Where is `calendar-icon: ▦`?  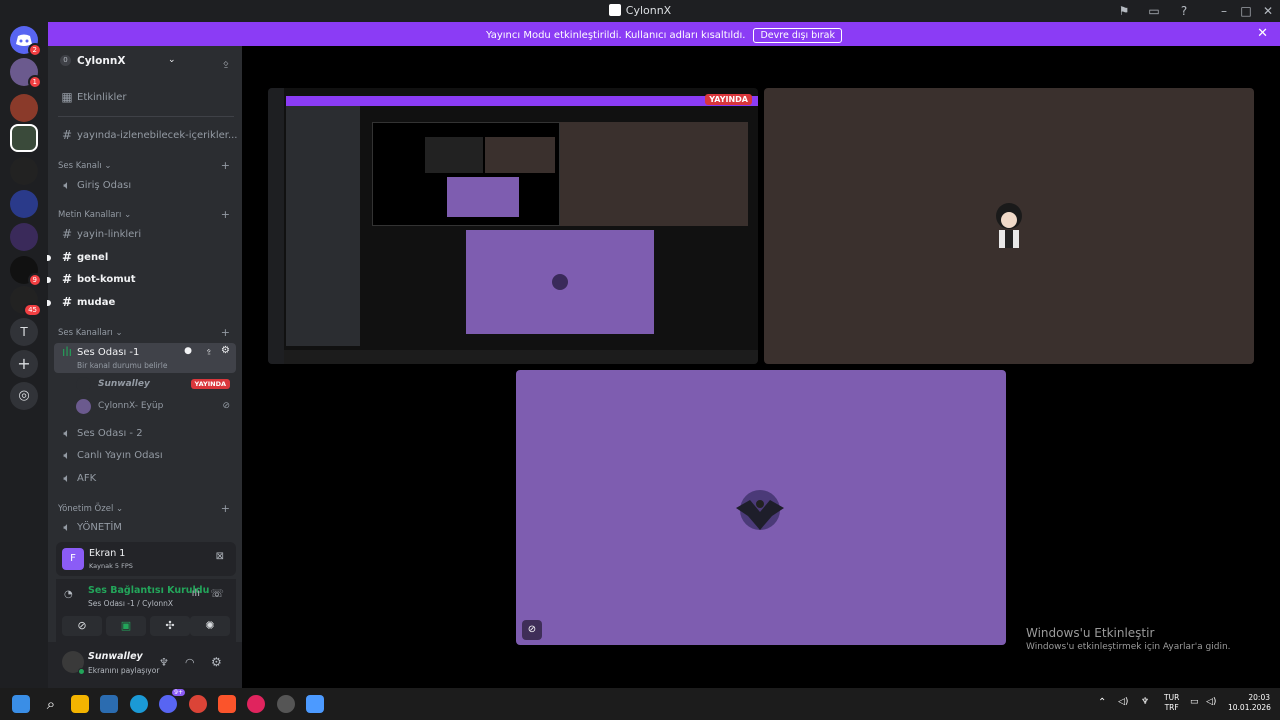 calendar-icon: ▦ is located at coordinates (67, 97).